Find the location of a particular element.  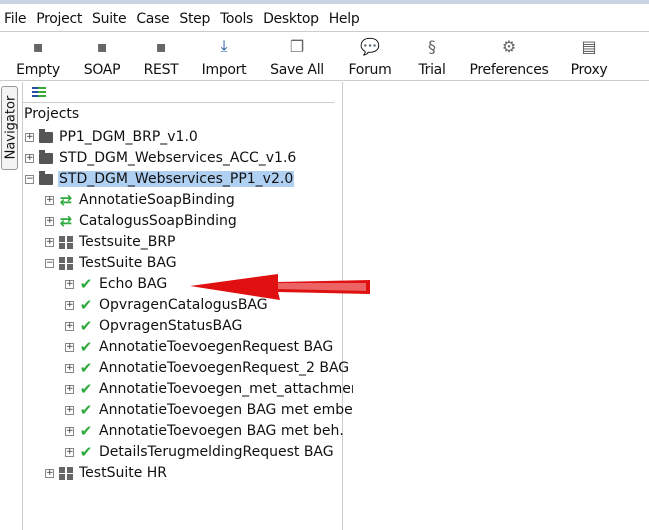

tree-node-project: + STD_DGM_Webservices_ACC_v1.6 is located at coordinates (161, 158).